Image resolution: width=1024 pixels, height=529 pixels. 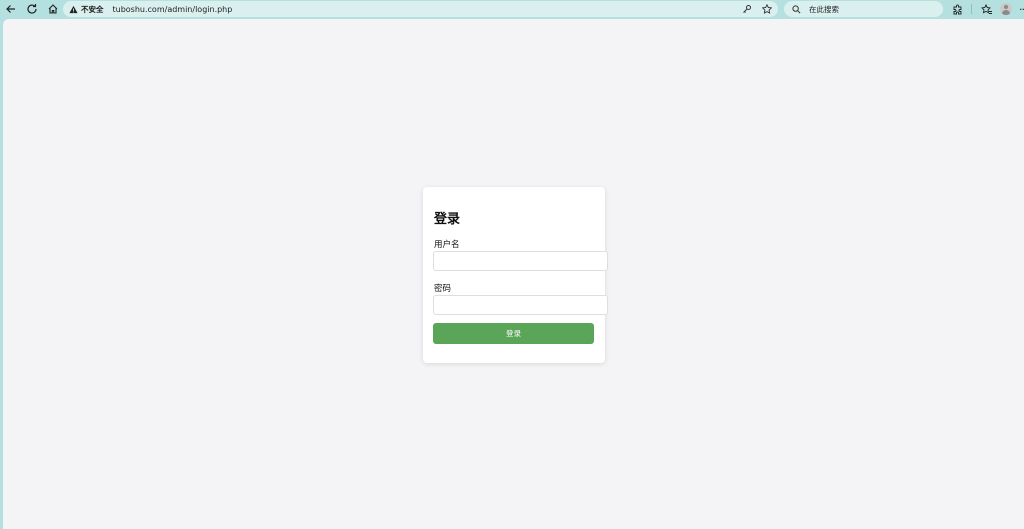 I want to click on username-input, so click(x=520, y=261).